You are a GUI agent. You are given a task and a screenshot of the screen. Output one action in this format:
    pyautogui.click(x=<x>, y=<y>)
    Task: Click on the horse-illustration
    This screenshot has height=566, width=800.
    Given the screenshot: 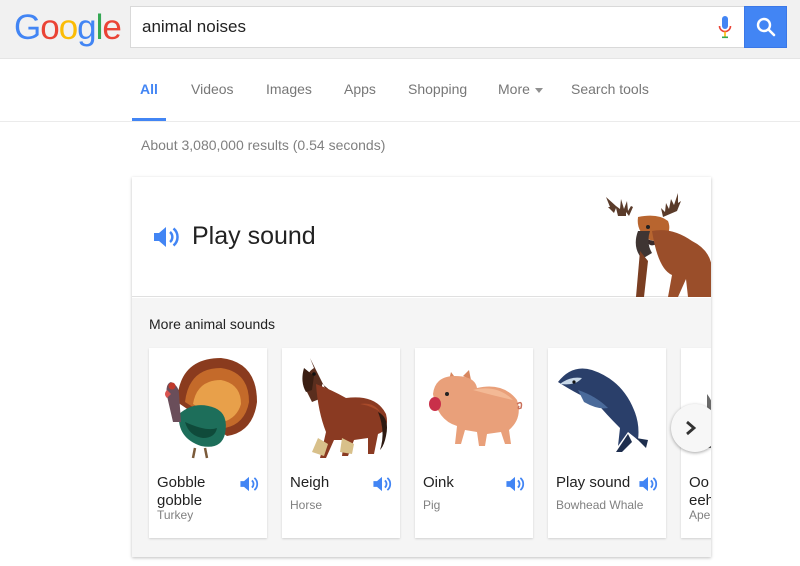 What is the action you would take?
    pyautogui.click(x=344, y=408)
    